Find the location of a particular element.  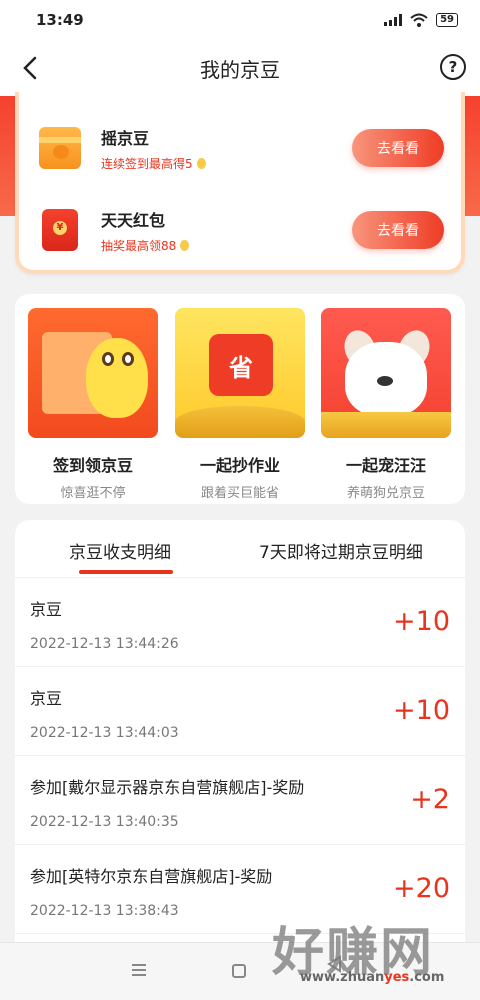

header: 我的京豆 ? is located at coordinates (240, 68).